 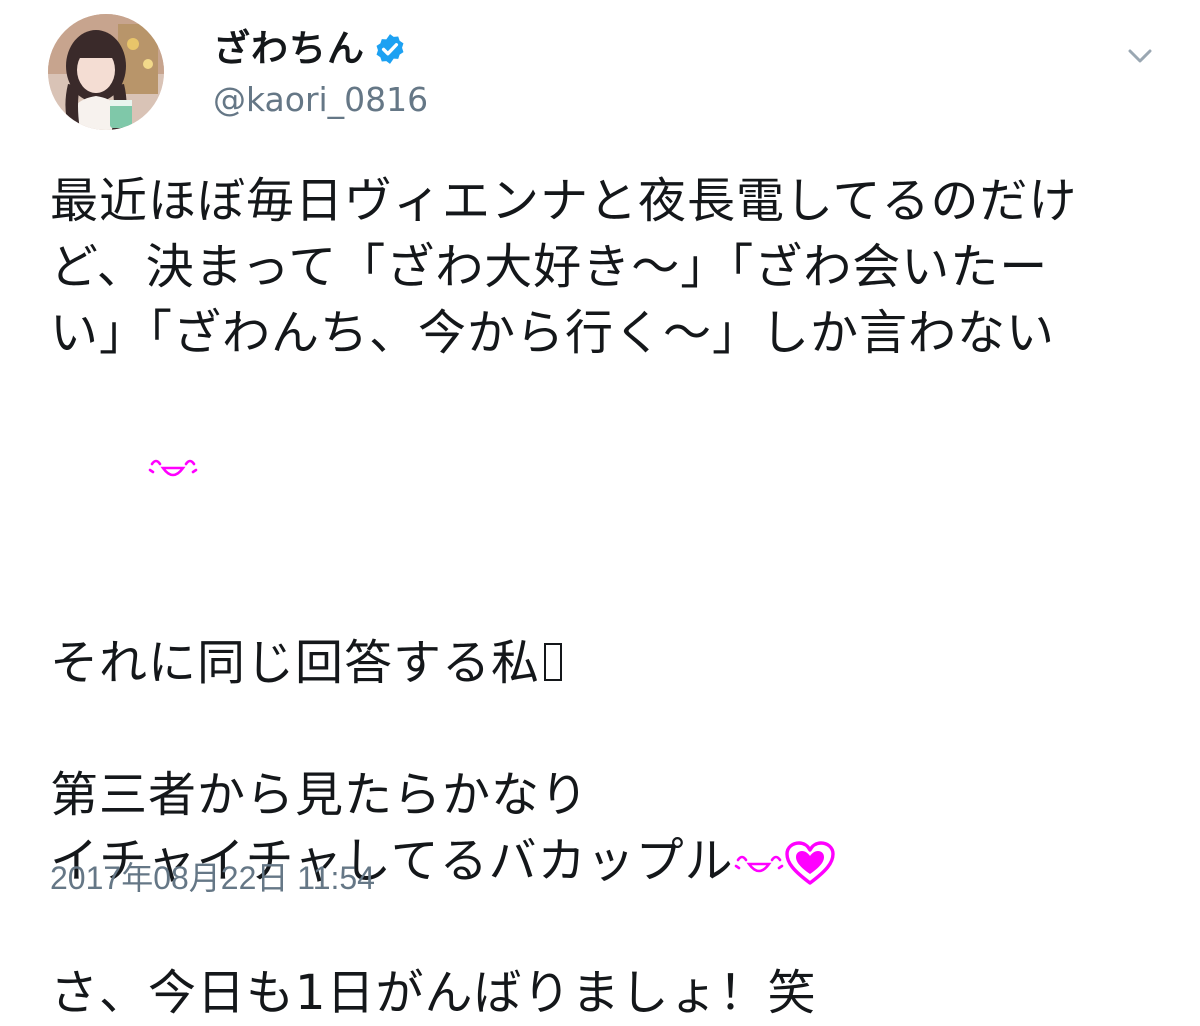 I want to click on tweet-menu-button, so click(x=1140, y=56).